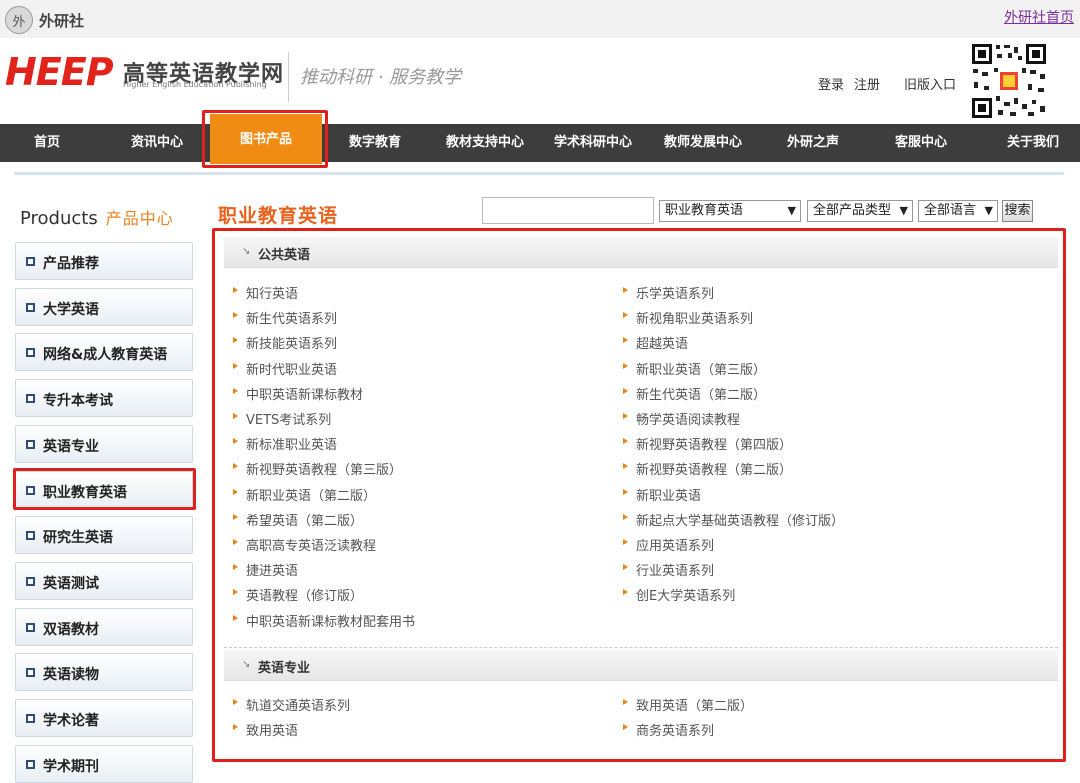 This screenshot has width=1080, height=783. Describe the element at coordinates (813, 143) in the screenshot. I see `nav-item-voice: 外研之声` at that location.